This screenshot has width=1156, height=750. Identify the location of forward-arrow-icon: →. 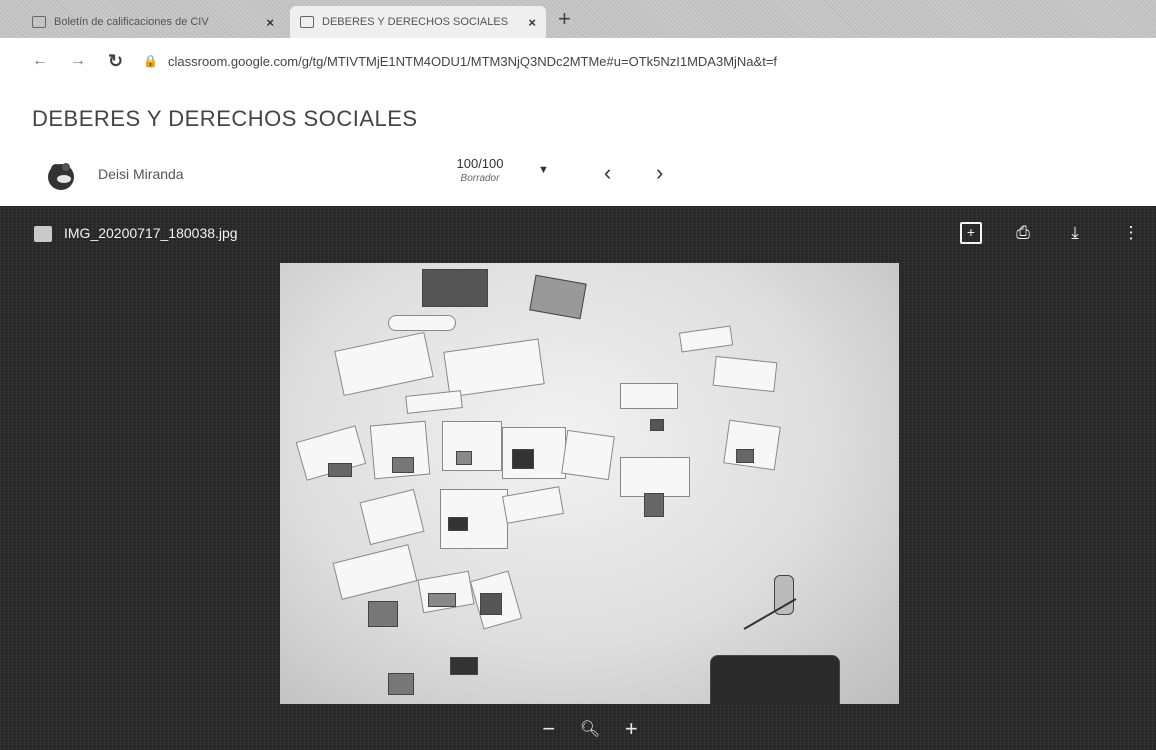
(78, 61).